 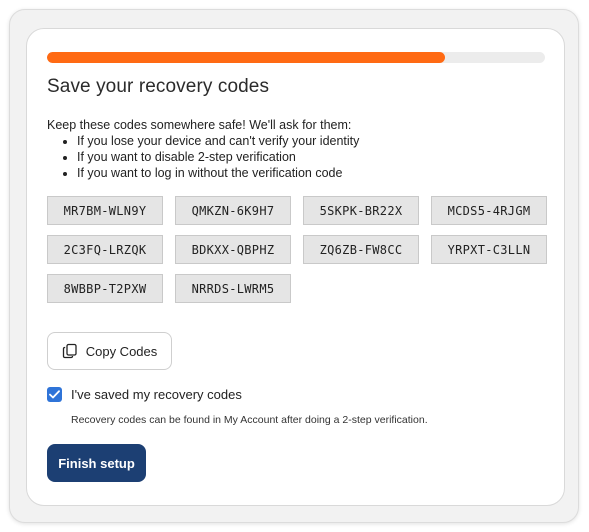 What do you see at coordinates (489, 210) in the screenshot?
I see `recovery-code: MCDS5-4RJGM` at bounding box center [489, 210].